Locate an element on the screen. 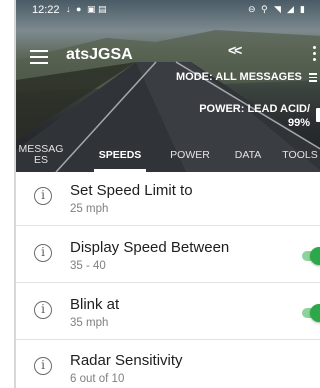 Image resolution: width=320 pixels, height=388 pixels. tab-power: POWER is located at coordinates (190, 155).